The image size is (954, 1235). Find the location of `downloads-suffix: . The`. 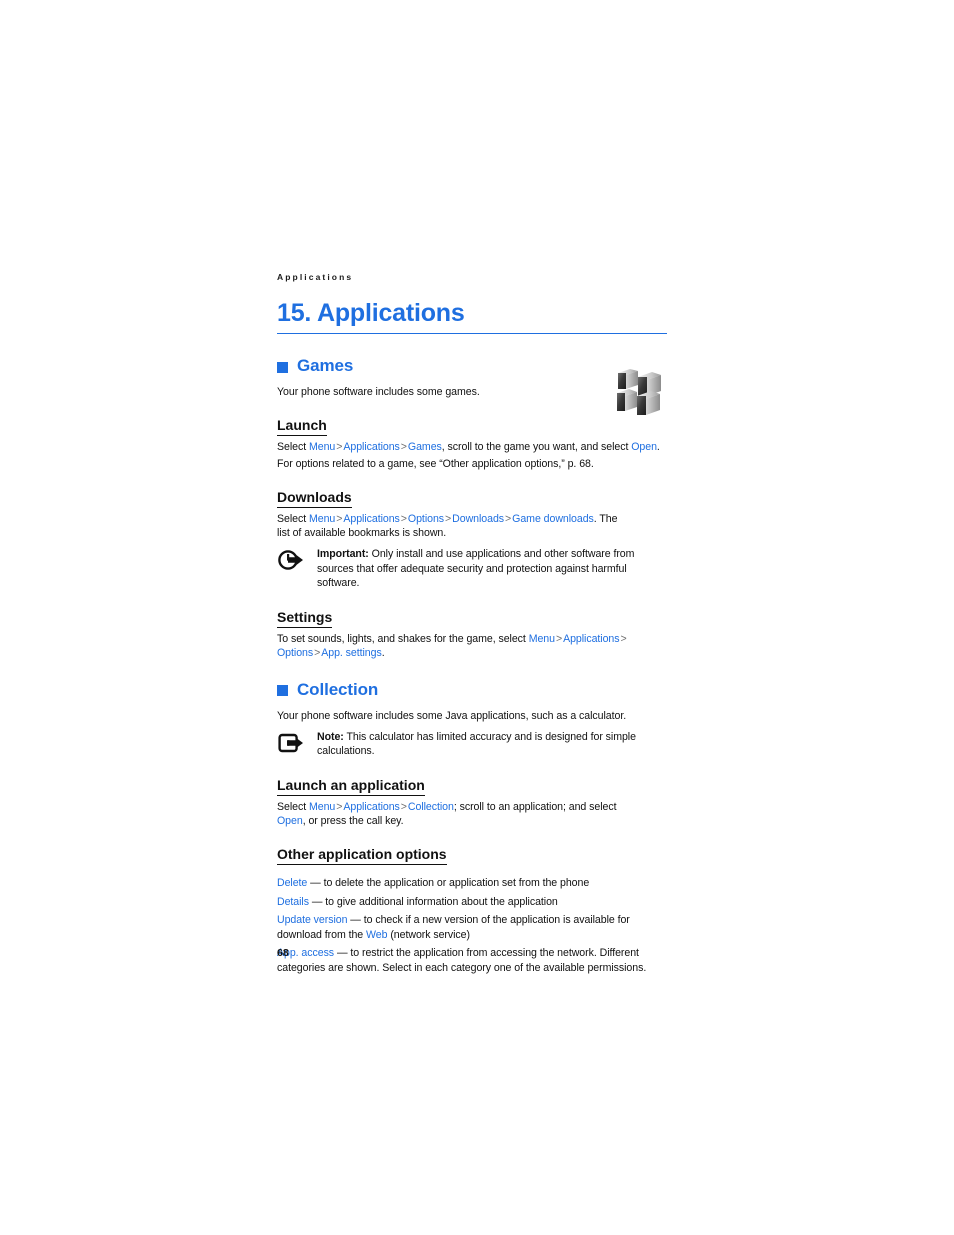

downloads-suffix: . The is located at coordinates (605, 518).